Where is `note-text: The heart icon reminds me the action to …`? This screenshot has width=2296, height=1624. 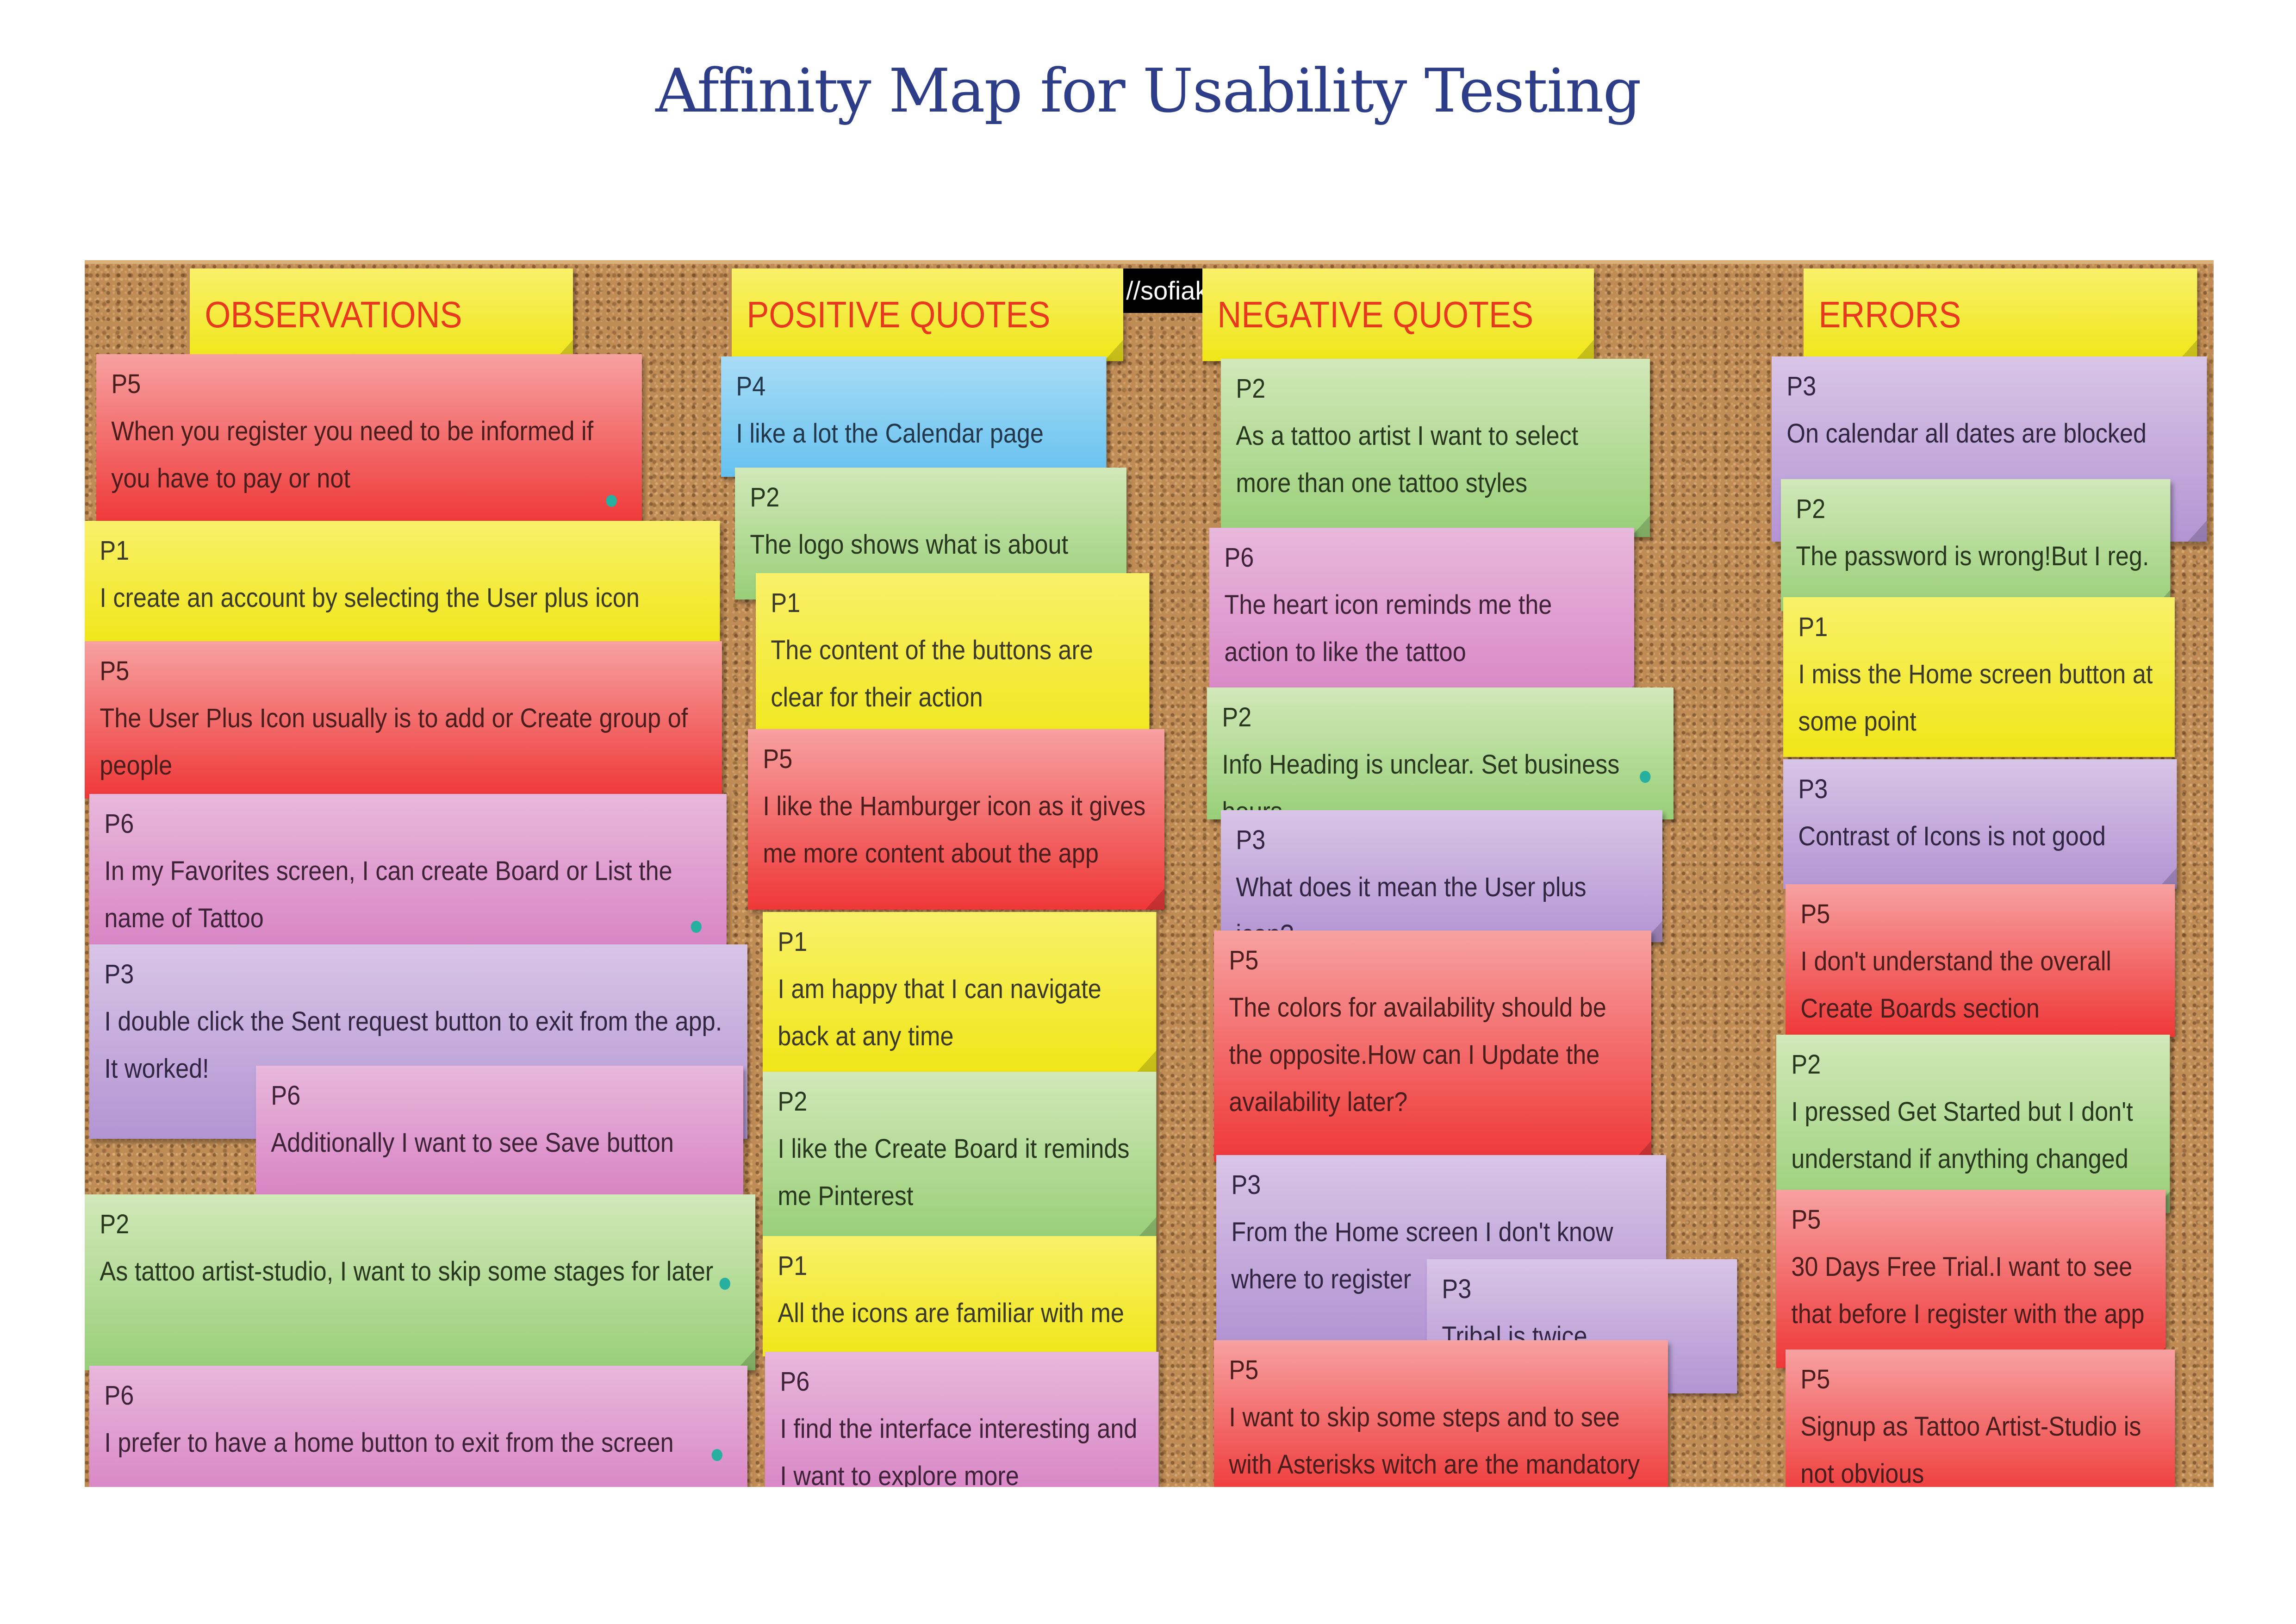 note-text: The heart icon reminds me the action to … is located at coordinates (1388, 628).